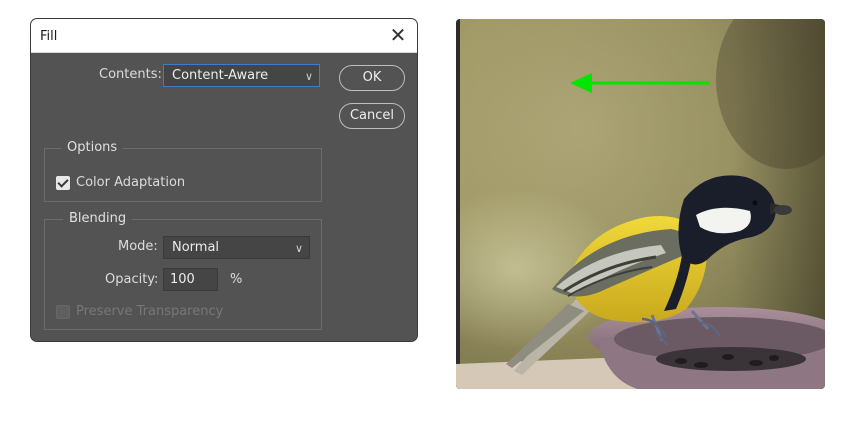  What do you see at coordinates (132, 279) in the screenshot?
I see `opacity-label: Opacity:` at bounding box center [132, 279].